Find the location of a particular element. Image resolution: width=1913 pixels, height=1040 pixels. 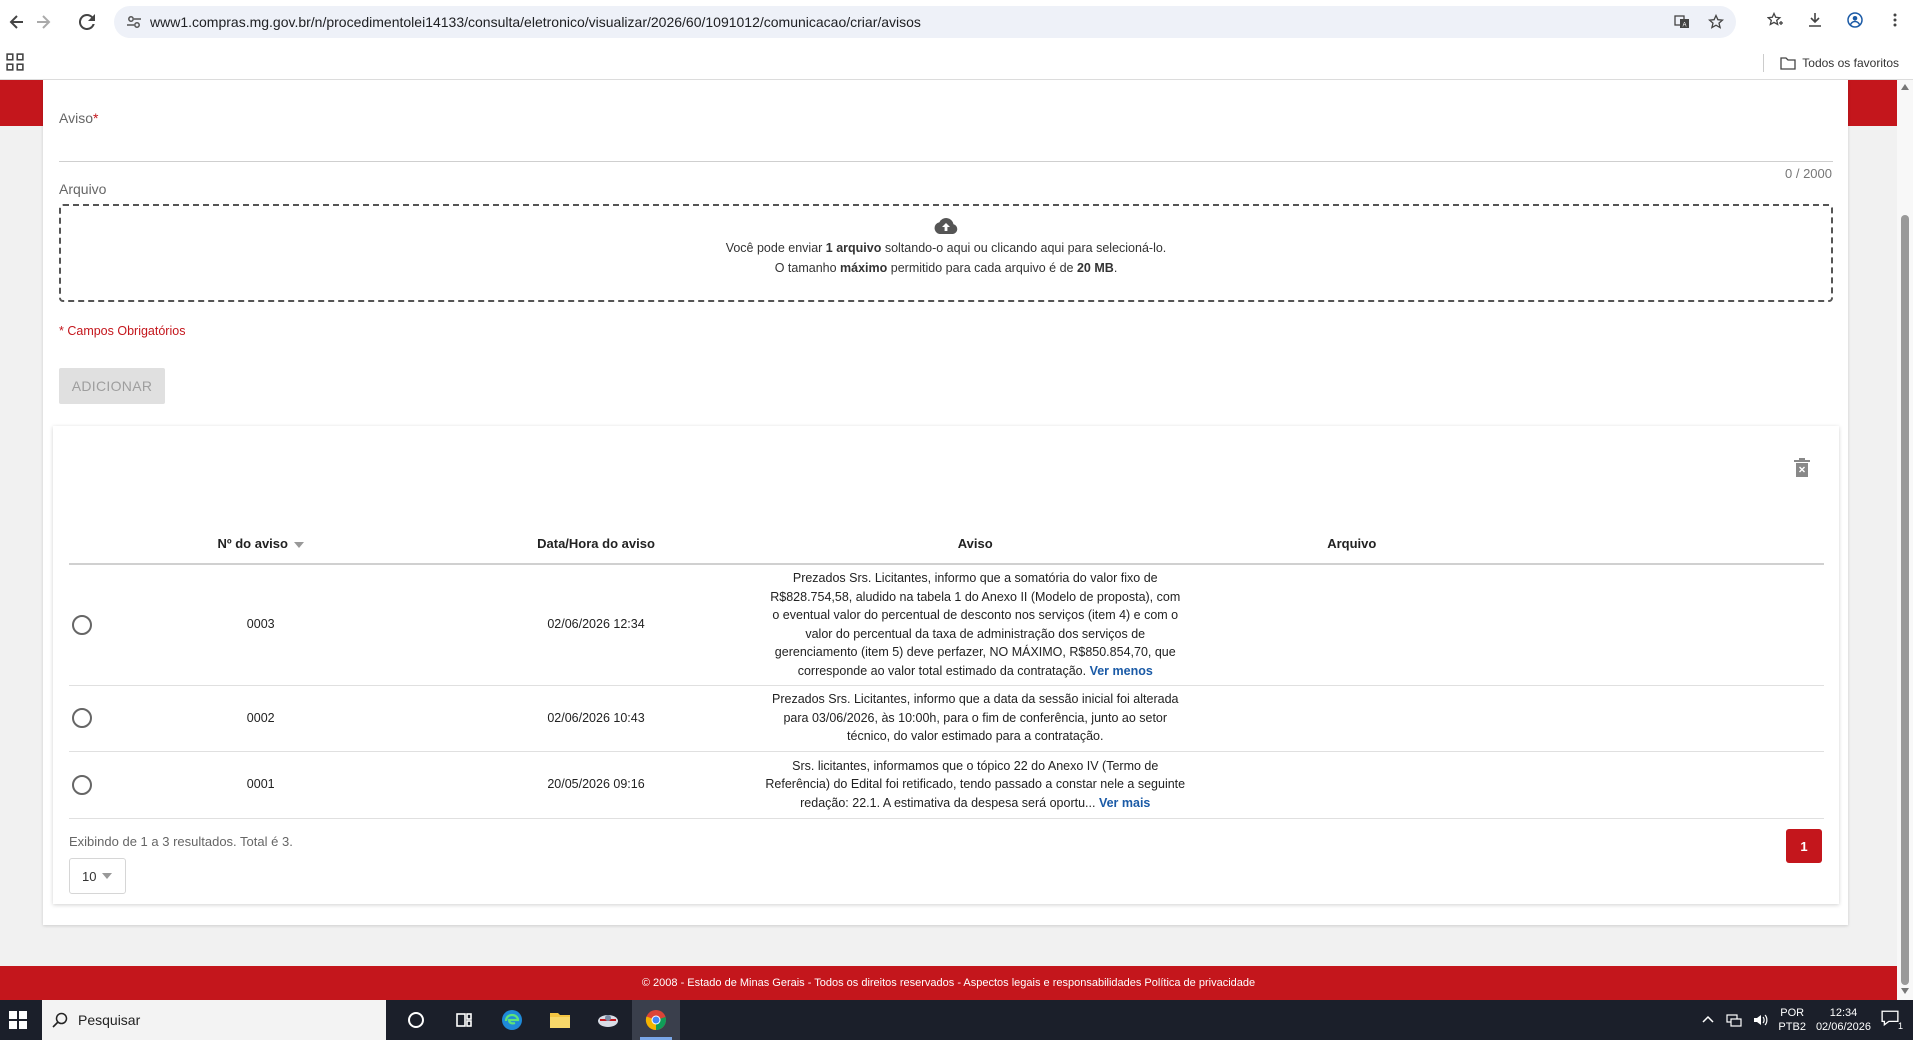

network-icon is located at coordinates (1734, 1020).